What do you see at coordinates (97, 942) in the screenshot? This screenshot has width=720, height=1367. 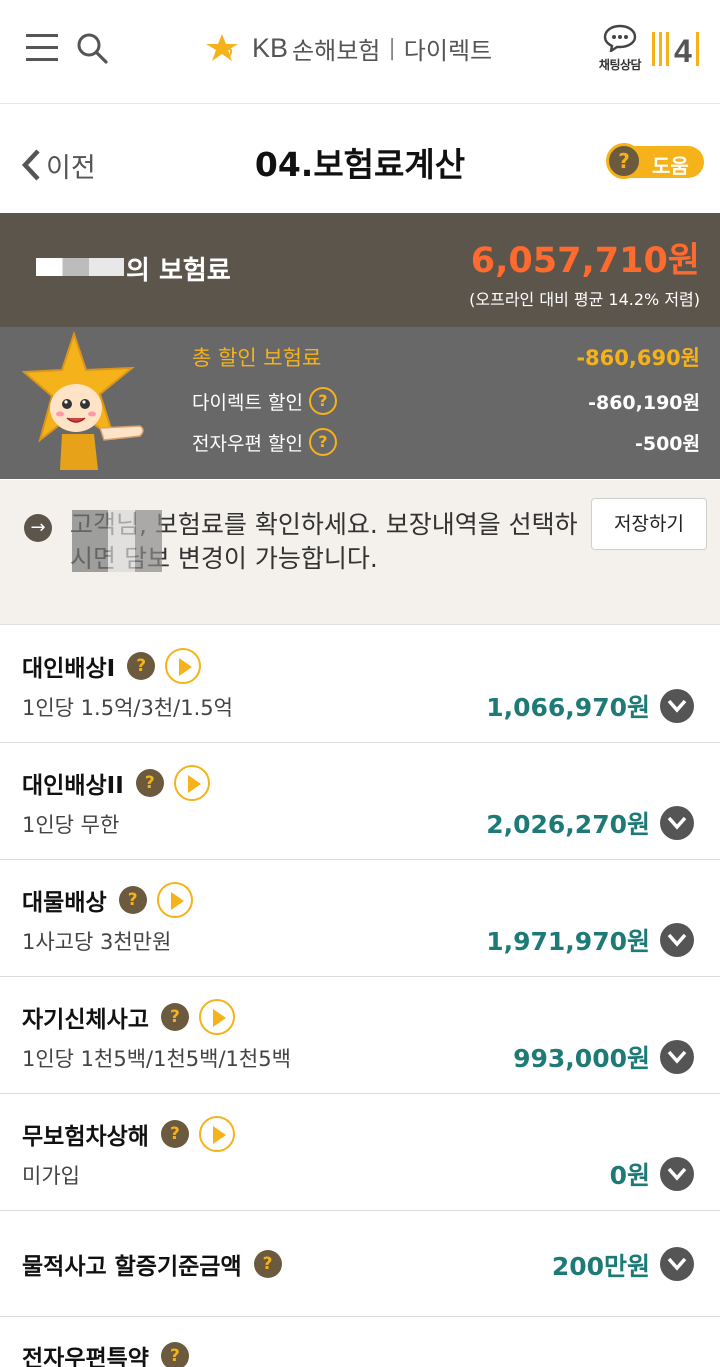 I see `coverage-detail: 1사고당 3천만원` at bounding box center [97, 942].